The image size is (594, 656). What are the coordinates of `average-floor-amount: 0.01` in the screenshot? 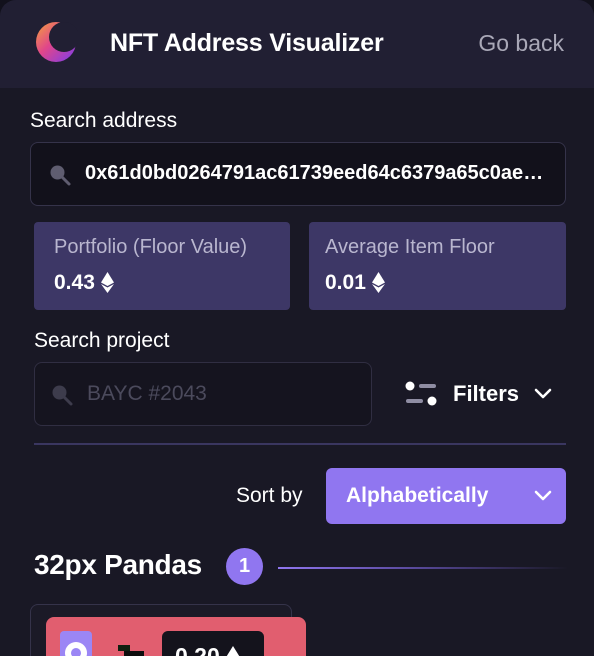 It's located at (345, 282).